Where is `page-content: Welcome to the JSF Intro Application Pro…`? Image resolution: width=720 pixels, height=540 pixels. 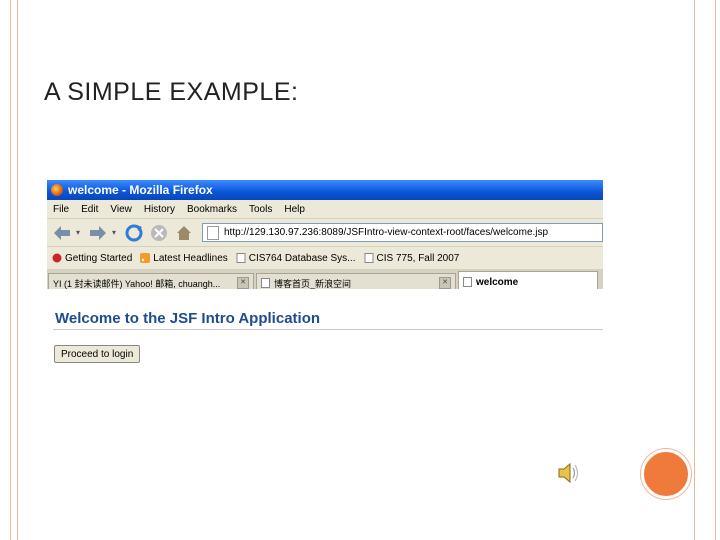
page-content: Welcome to the JSF Intro Application Pro… is located at coordinates (325, 327).